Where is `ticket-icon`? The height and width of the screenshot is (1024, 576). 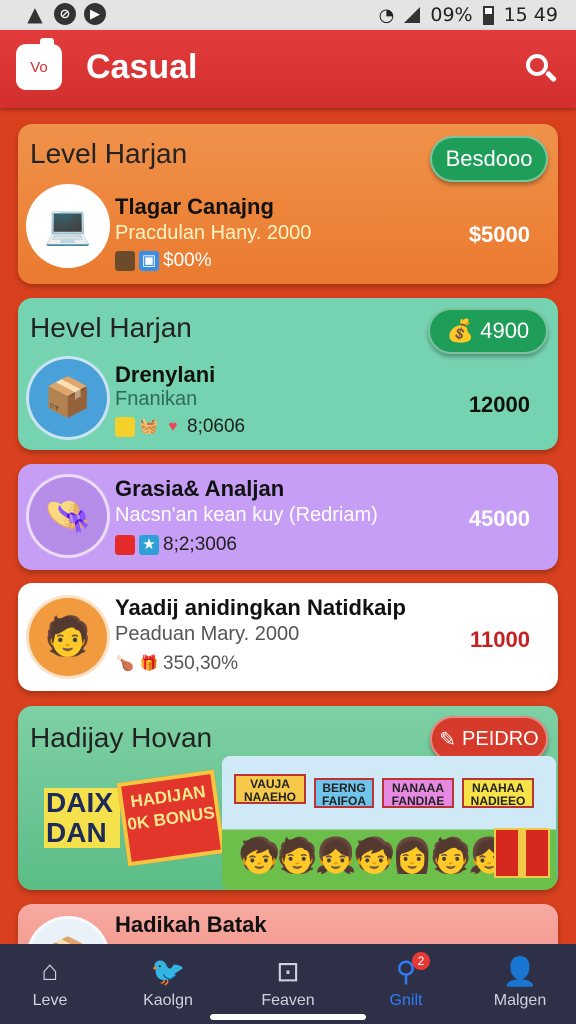 ticket-icon is located at coordinates (125, 427).